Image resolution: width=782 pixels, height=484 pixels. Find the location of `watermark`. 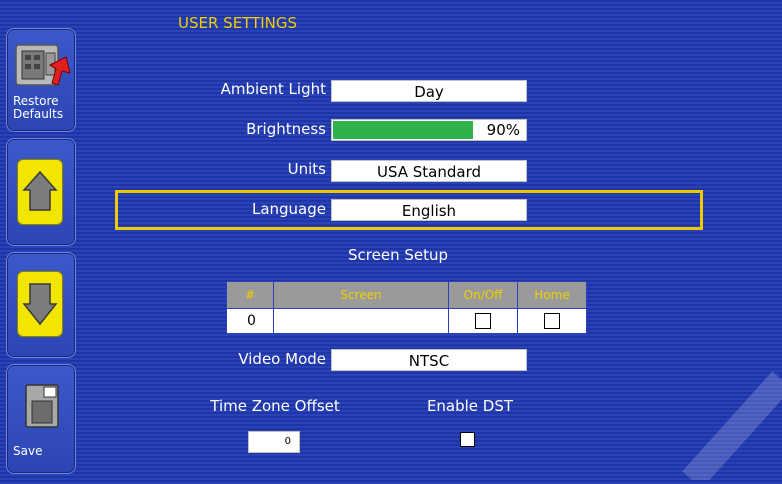

watermark is located at coordinates (707, 412).